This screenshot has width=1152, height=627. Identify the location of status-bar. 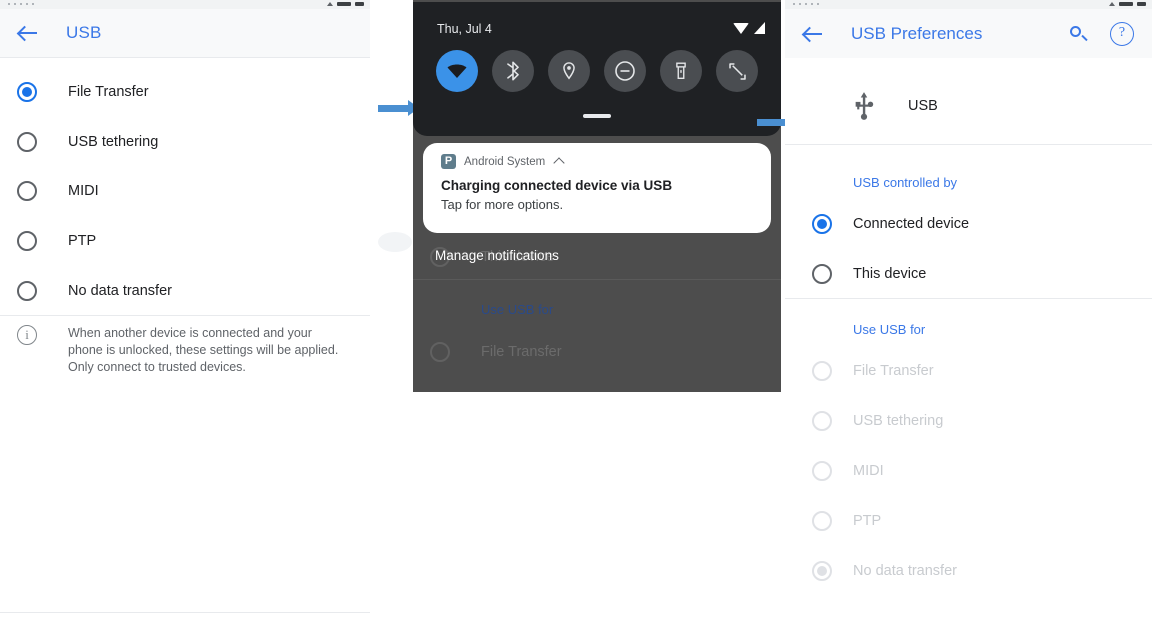
(968, 4).